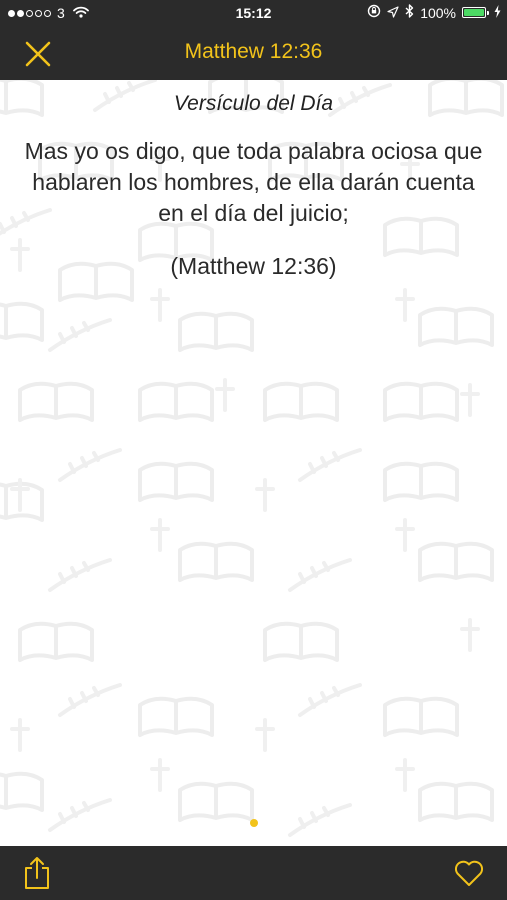 The height and width of the screenshot is (900, 507). I want to click on battery-icon, so click(475, 12).